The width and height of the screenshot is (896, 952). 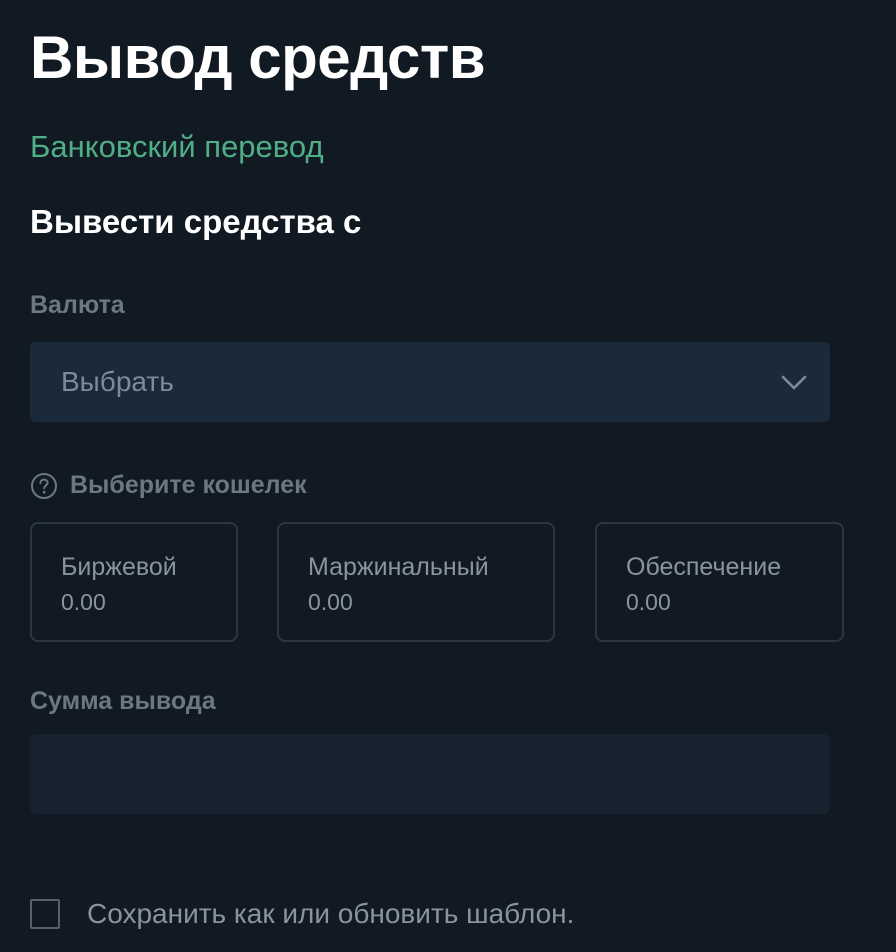 I want to click on currency-select: Выбрать, so click(x=430, y=382).